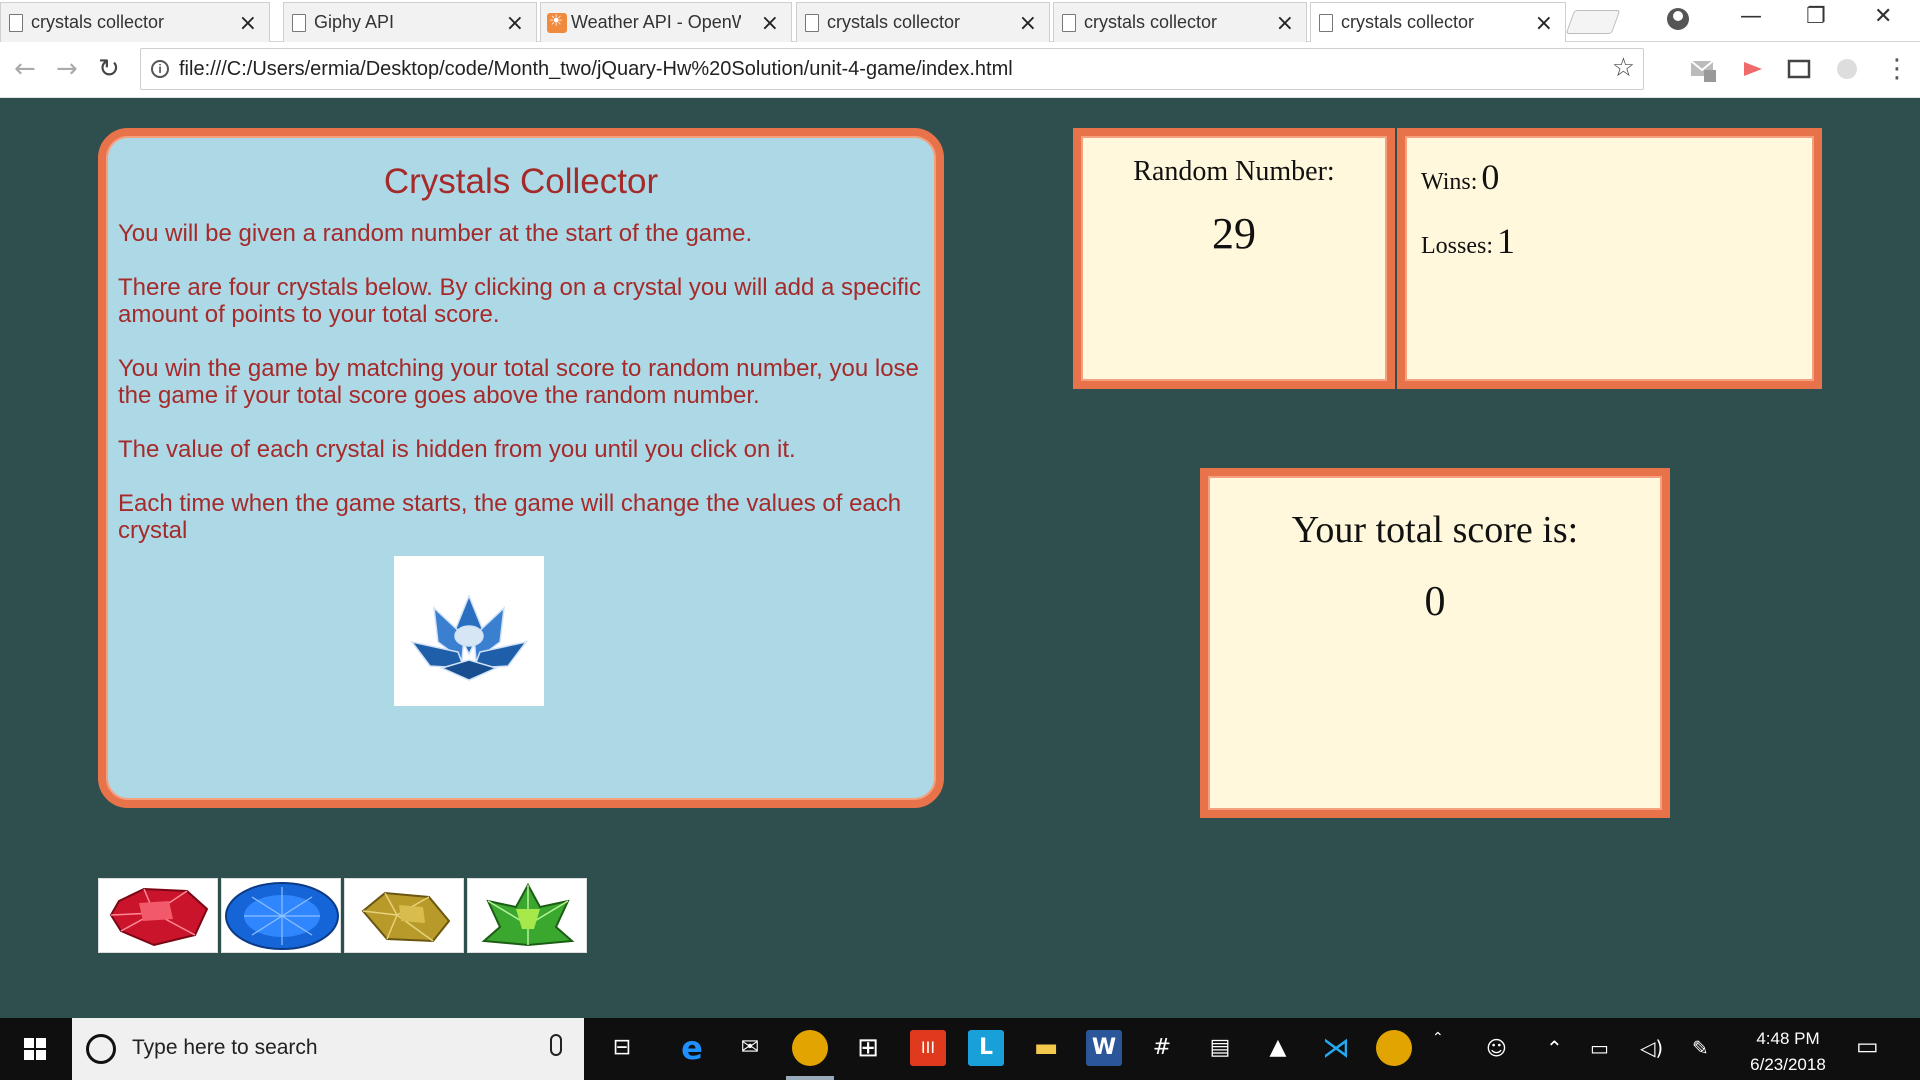 Image resolution: width=1920 pixels, height=1080 pixels. What do you see at coordinates (354, 22) in the screenshot?
I see `tab-title: Giphy API` at bounding box center [354, 22].